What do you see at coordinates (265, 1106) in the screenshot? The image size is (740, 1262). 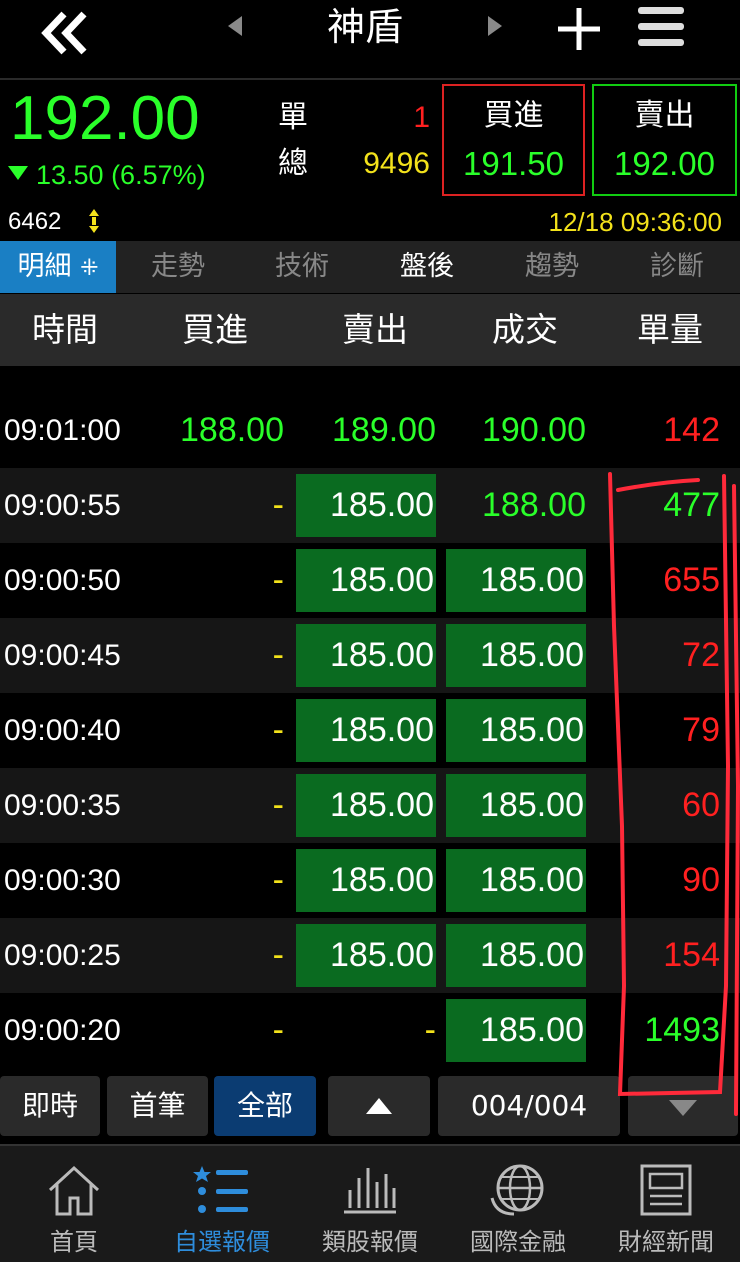 I see `all-records-button: 全部` at bounding box center [265, 1106].